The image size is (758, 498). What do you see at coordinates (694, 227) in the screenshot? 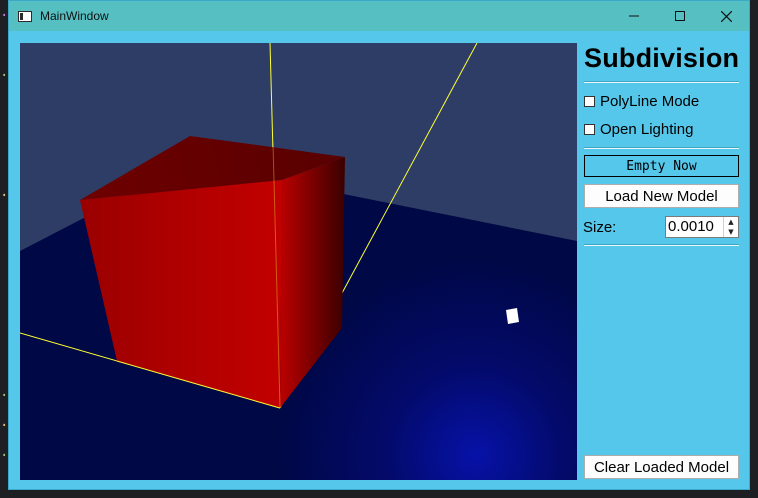
I see `size-value: 0.0010` at bounding box center [694, 227].